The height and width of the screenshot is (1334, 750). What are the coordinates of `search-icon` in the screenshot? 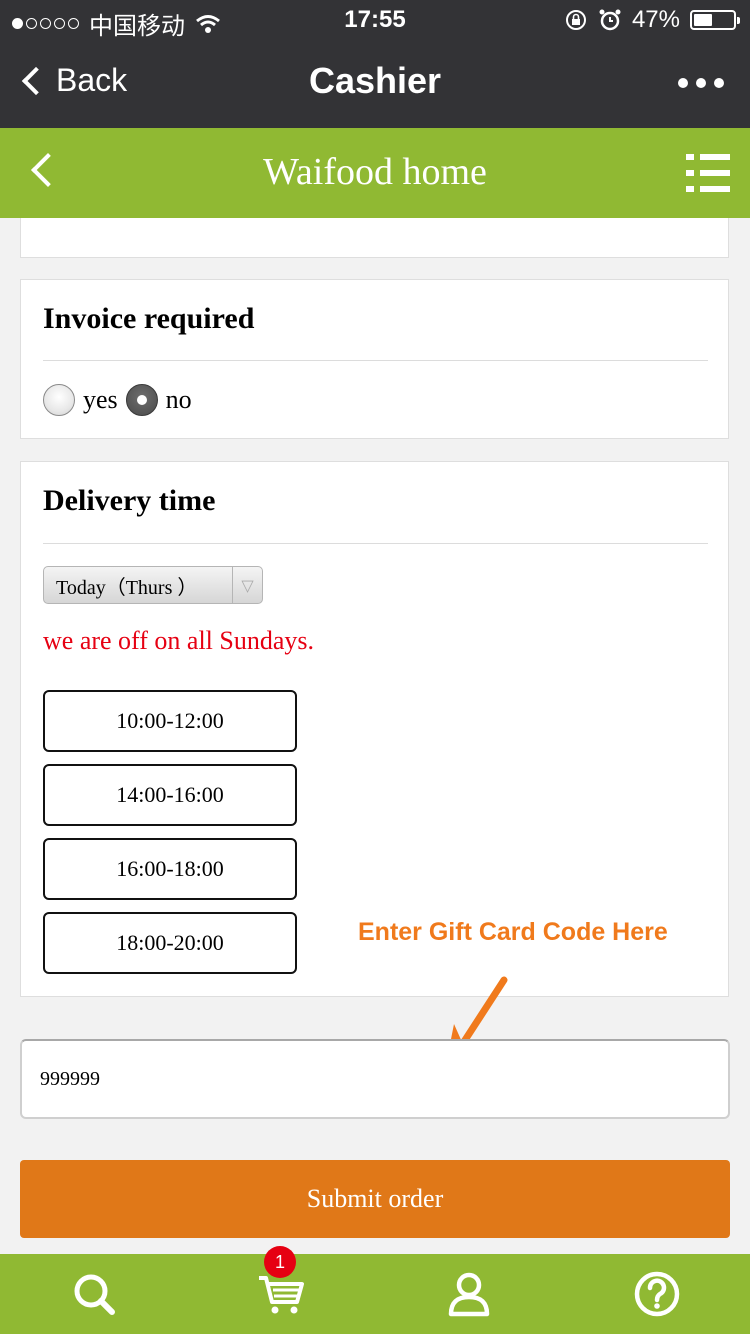 It's located at (94, 1294).